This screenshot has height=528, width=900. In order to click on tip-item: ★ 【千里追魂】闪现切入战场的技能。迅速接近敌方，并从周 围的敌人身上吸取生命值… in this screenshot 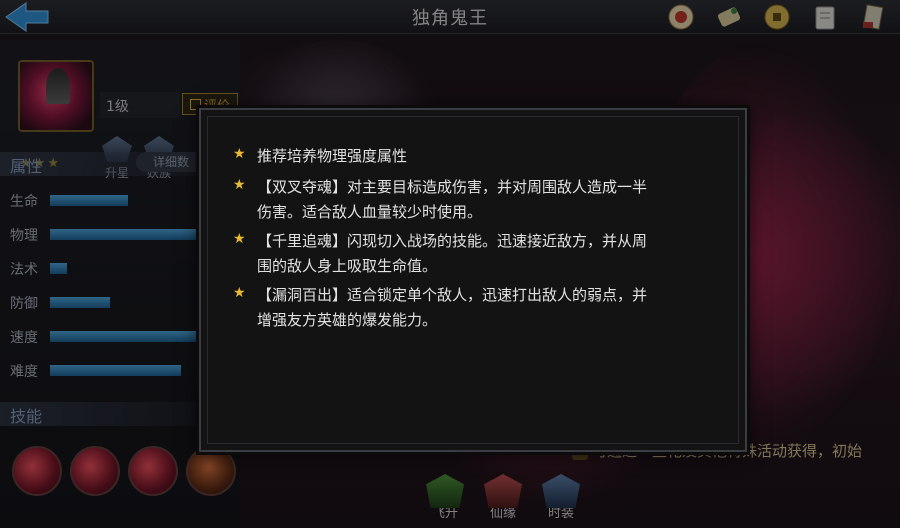, I will do `click(468, 254)`.